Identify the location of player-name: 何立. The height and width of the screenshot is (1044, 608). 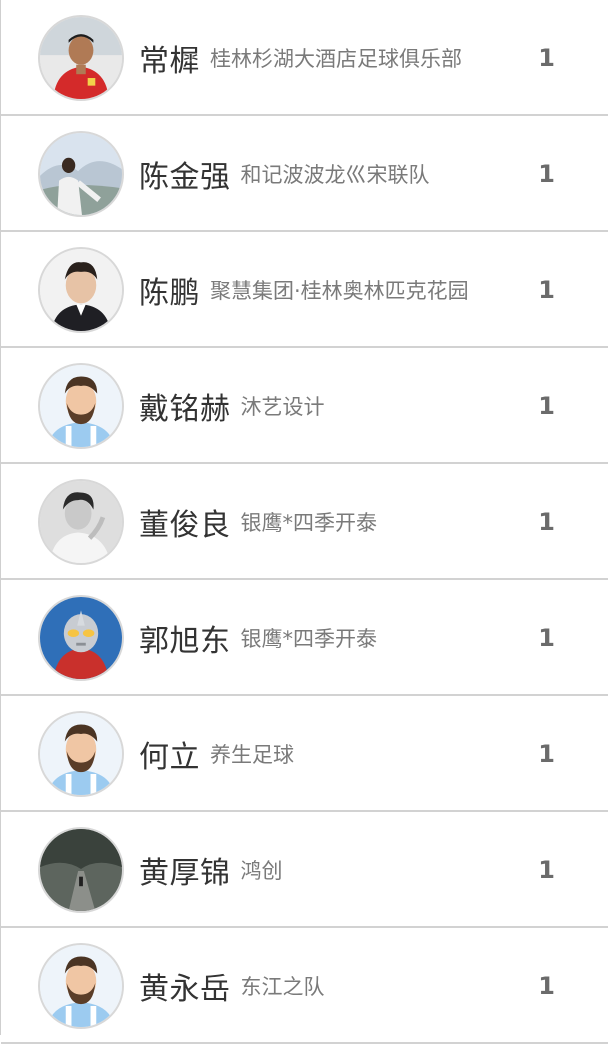
(169, 757).